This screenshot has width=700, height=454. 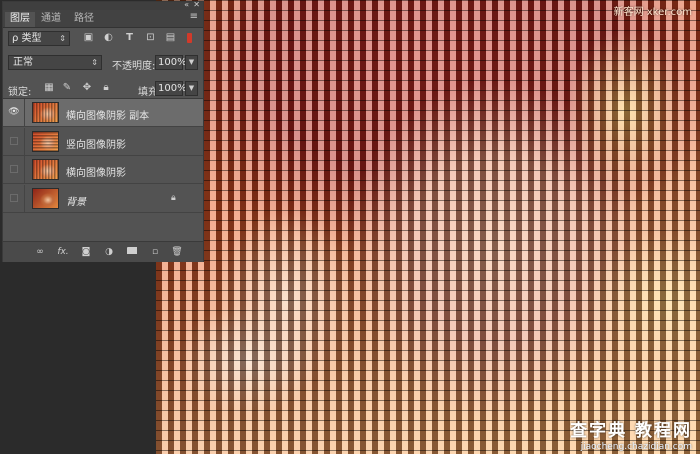 I want to click on tab-paths: 路径, so click(x=84, y=19).